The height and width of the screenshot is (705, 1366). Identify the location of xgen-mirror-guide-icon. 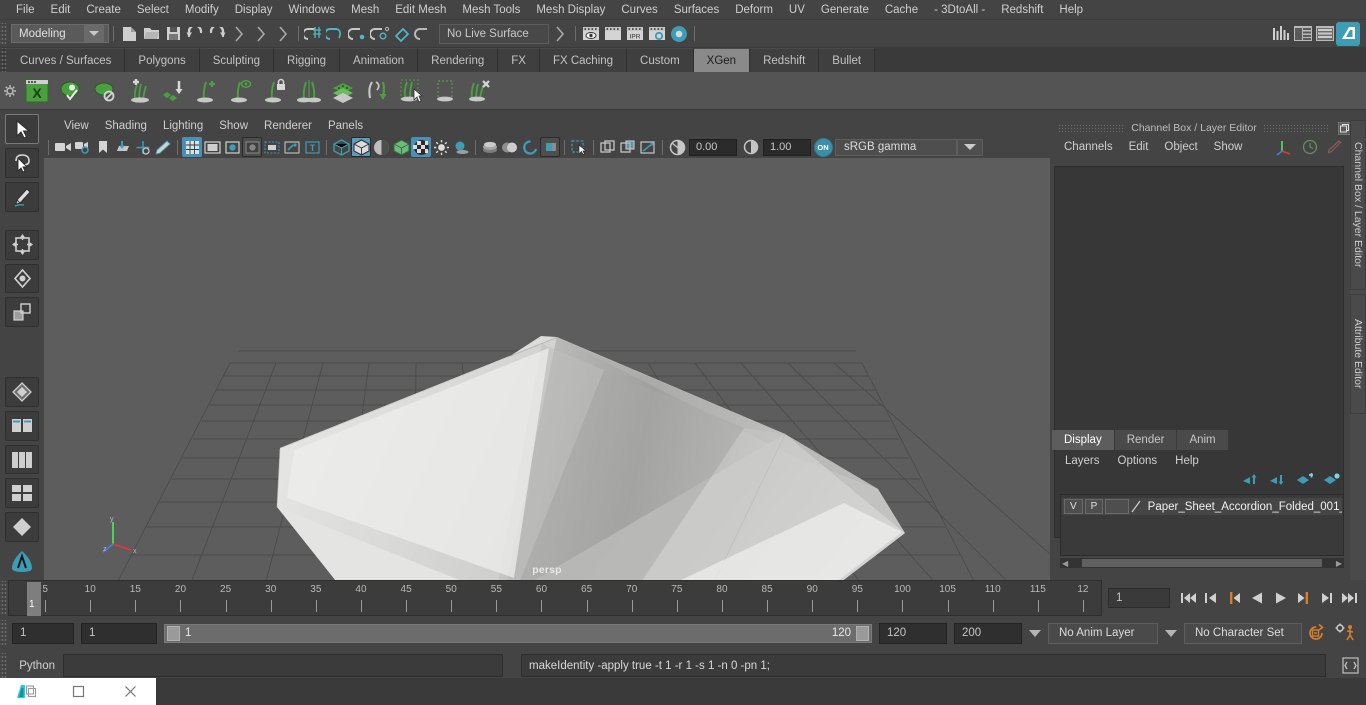
(309, 91).